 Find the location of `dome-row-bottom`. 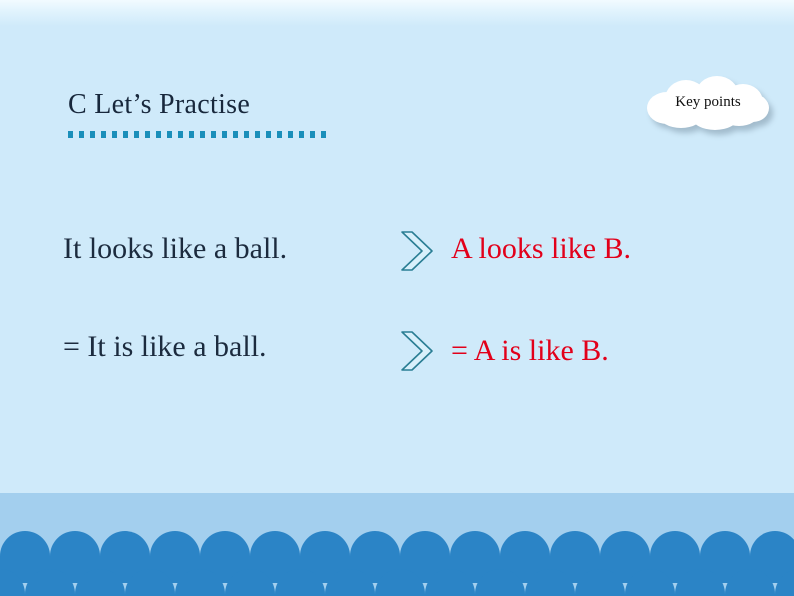

dome-row-bottom is located at coordinates (397, 582).